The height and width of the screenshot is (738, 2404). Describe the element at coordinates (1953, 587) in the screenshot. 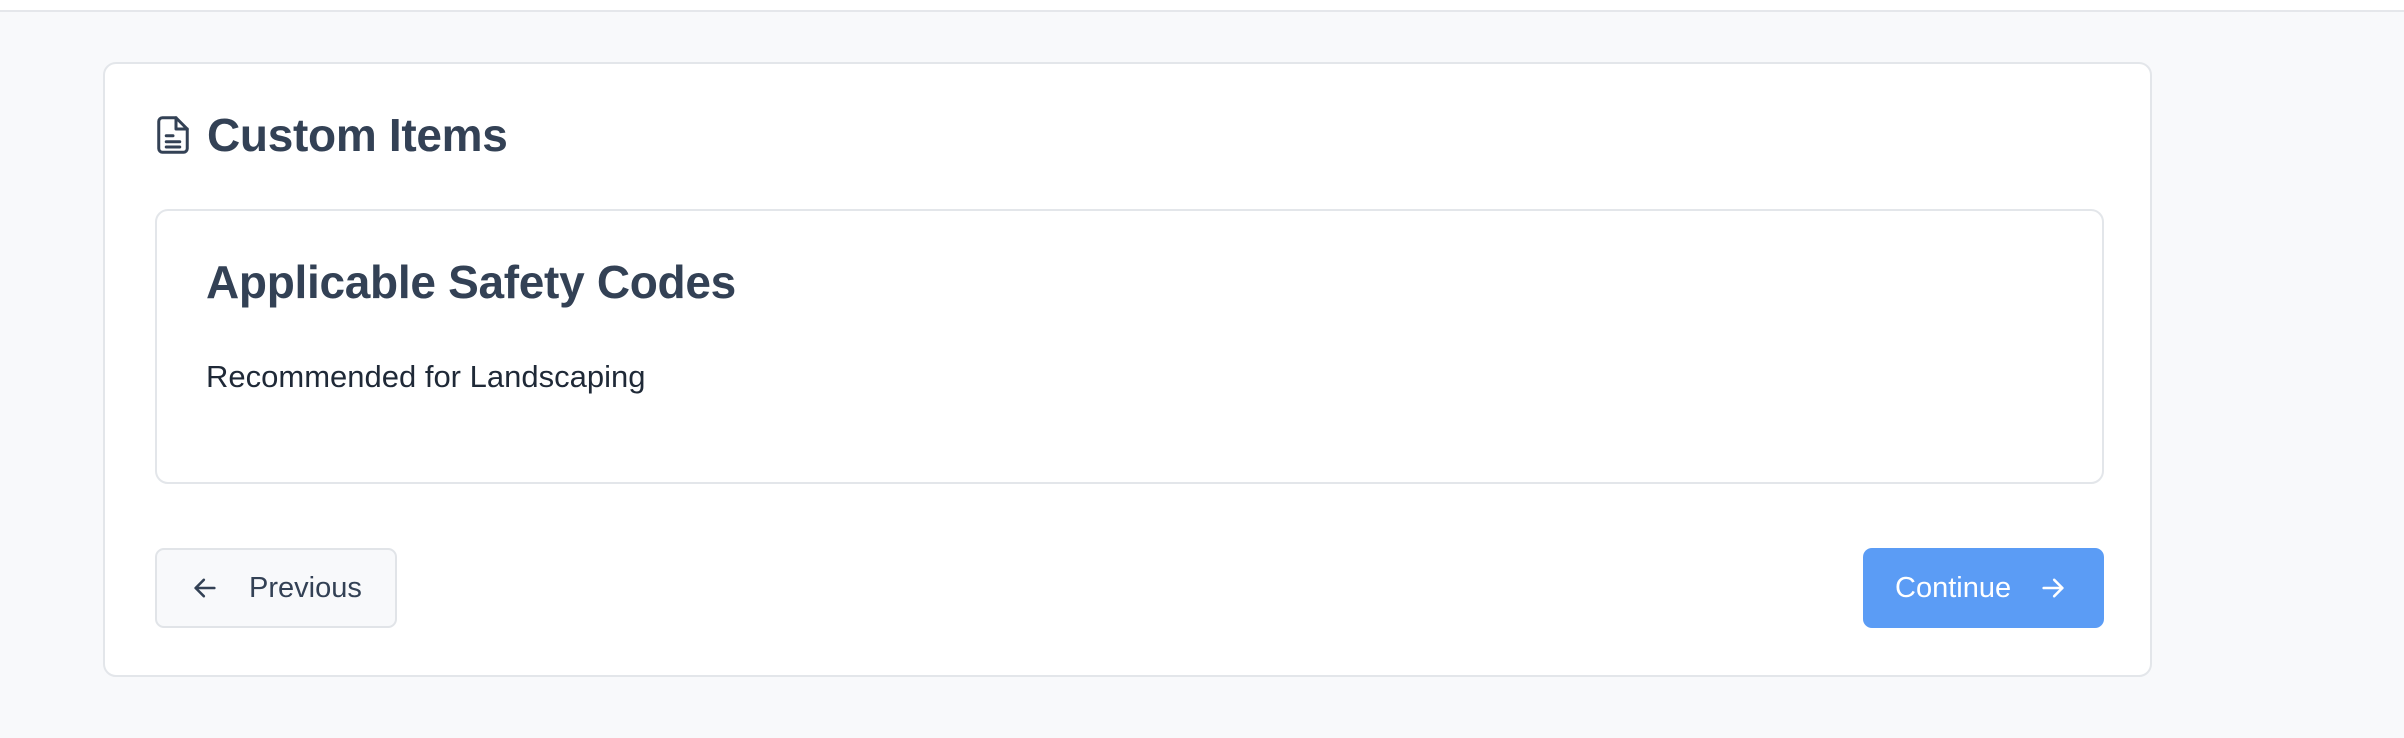

I see `continue-button-label: Continue` at that location.